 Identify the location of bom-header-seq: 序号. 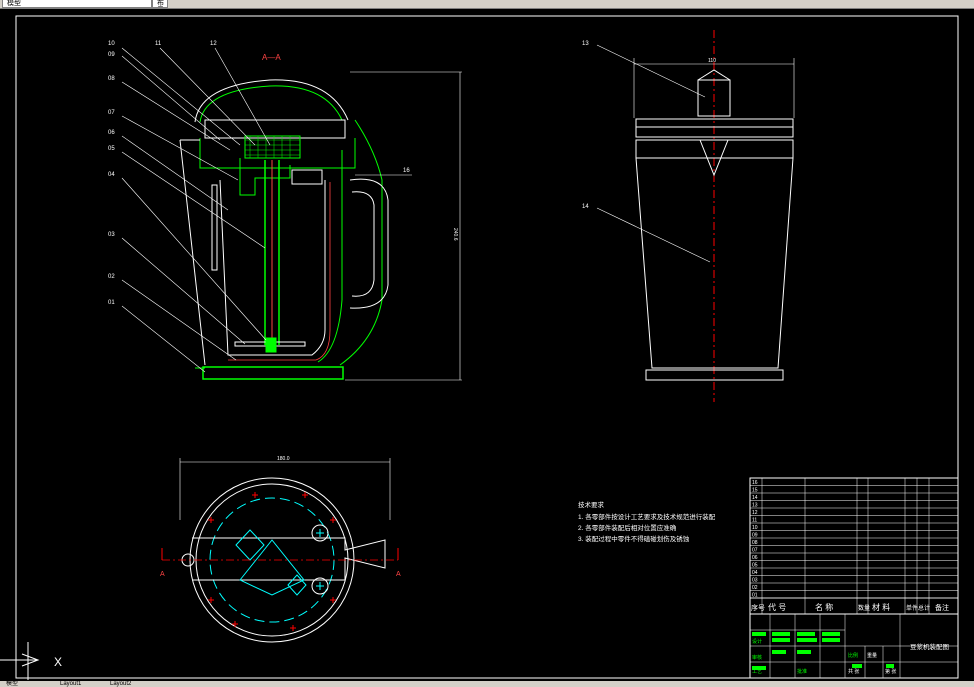
(758, 607).